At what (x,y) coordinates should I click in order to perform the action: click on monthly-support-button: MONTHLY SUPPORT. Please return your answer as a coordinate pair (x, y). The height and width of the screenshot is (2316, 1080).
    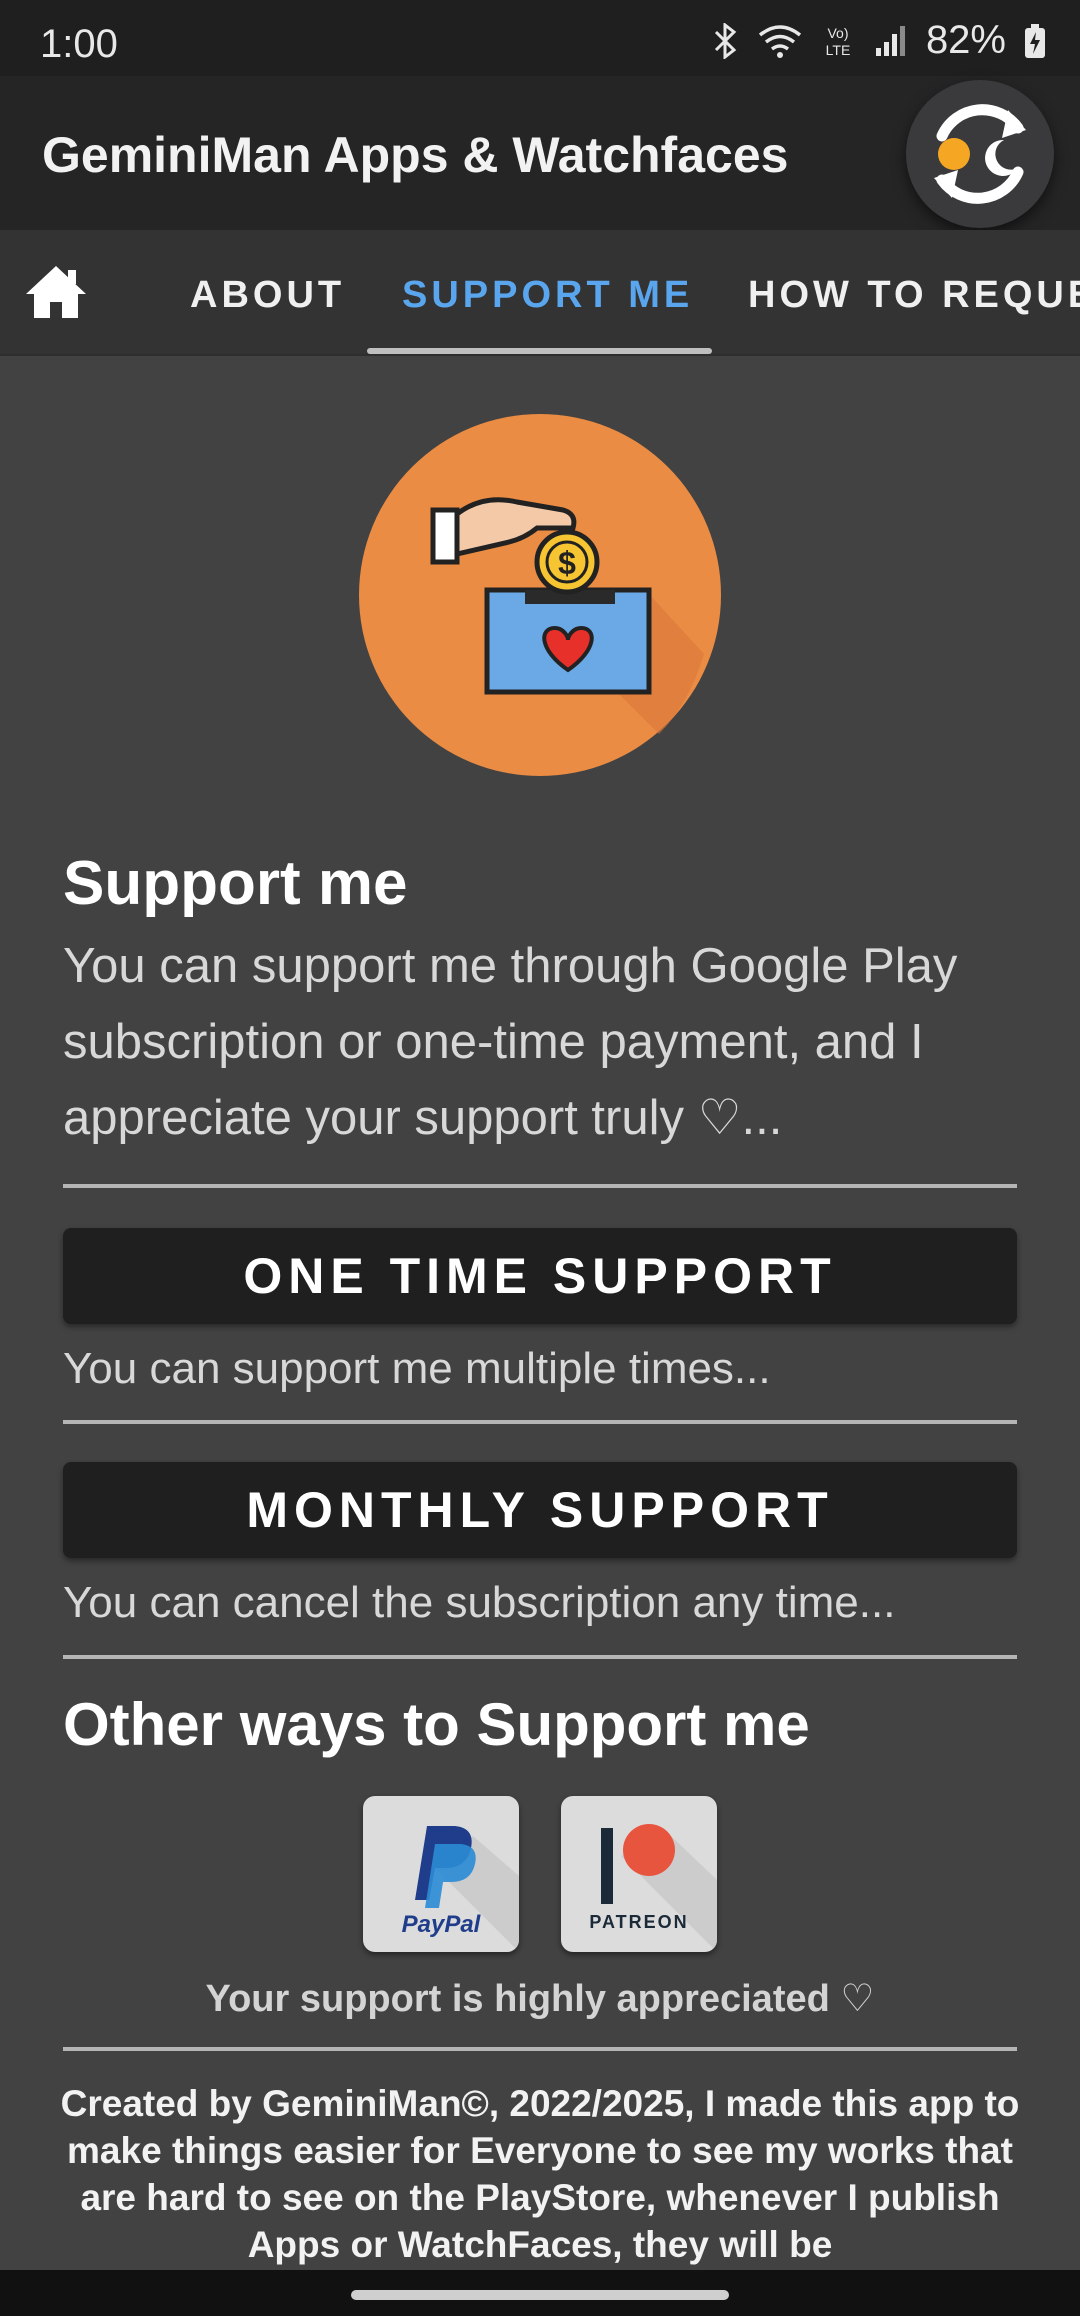
    Looking at the image, I should click on (540, 1510).